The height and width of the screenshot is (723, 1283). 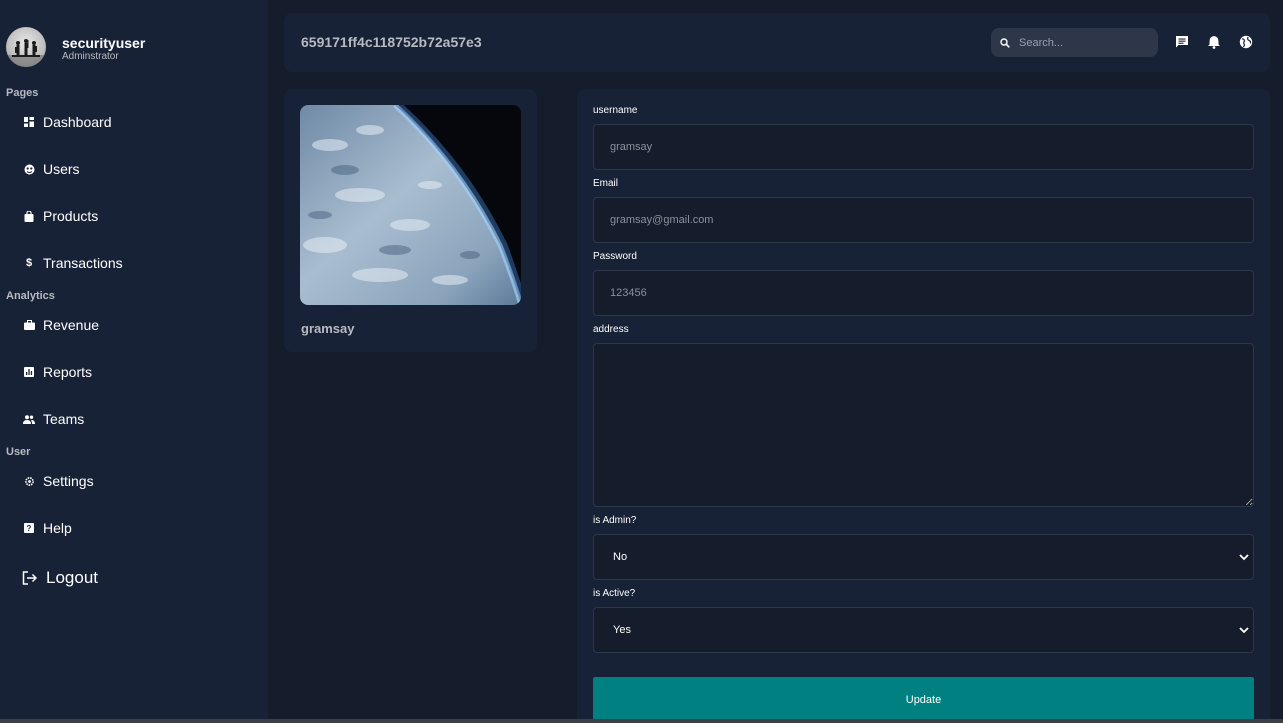 I want to click on shopping-bag-icon, so click(x=29, y=216).